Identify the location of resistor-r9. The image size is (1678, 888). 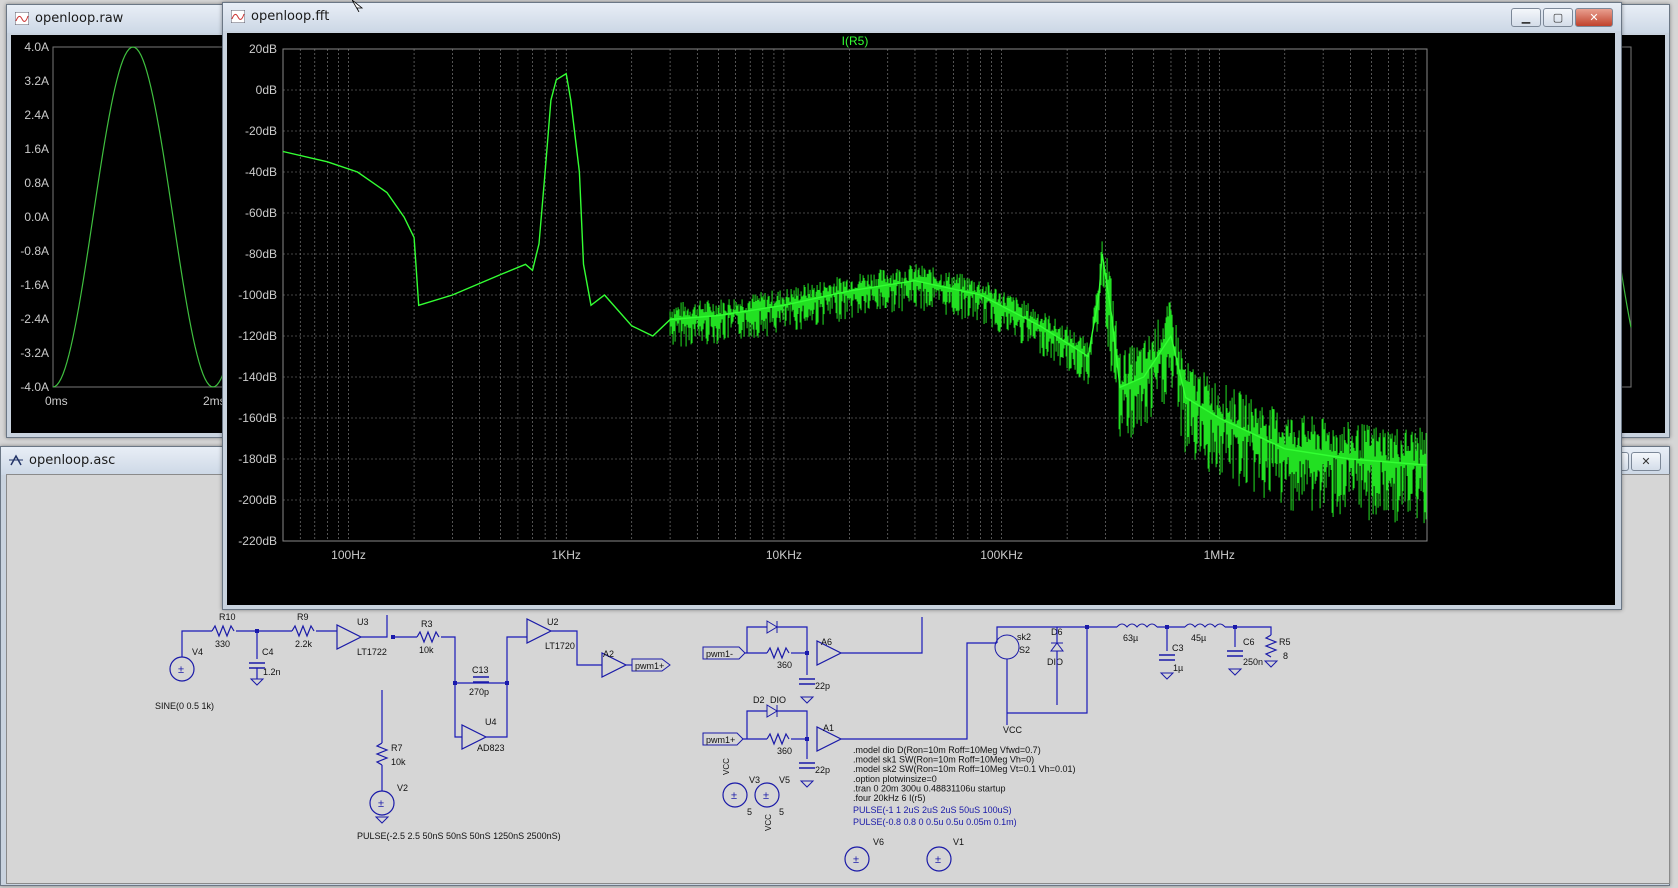
(303, 631).